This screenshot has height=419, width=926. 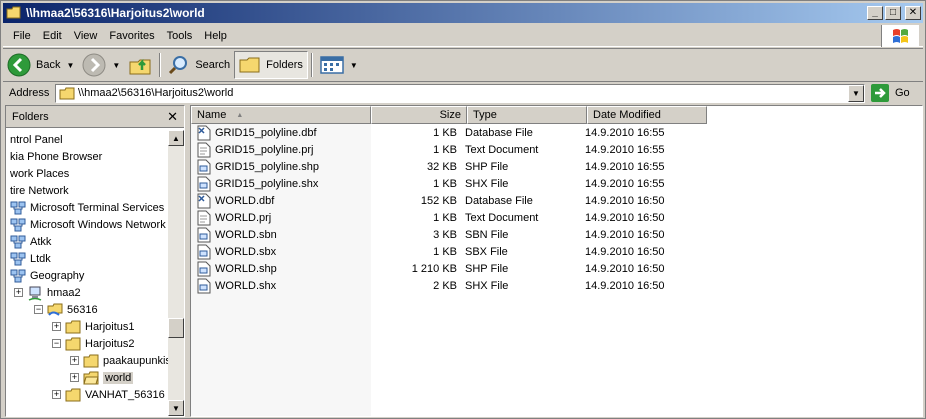 What do you see at coordinates (434, 268) in the screenshot?
I see `file-size: 1 210 KB` at bounding box center [434, 268].